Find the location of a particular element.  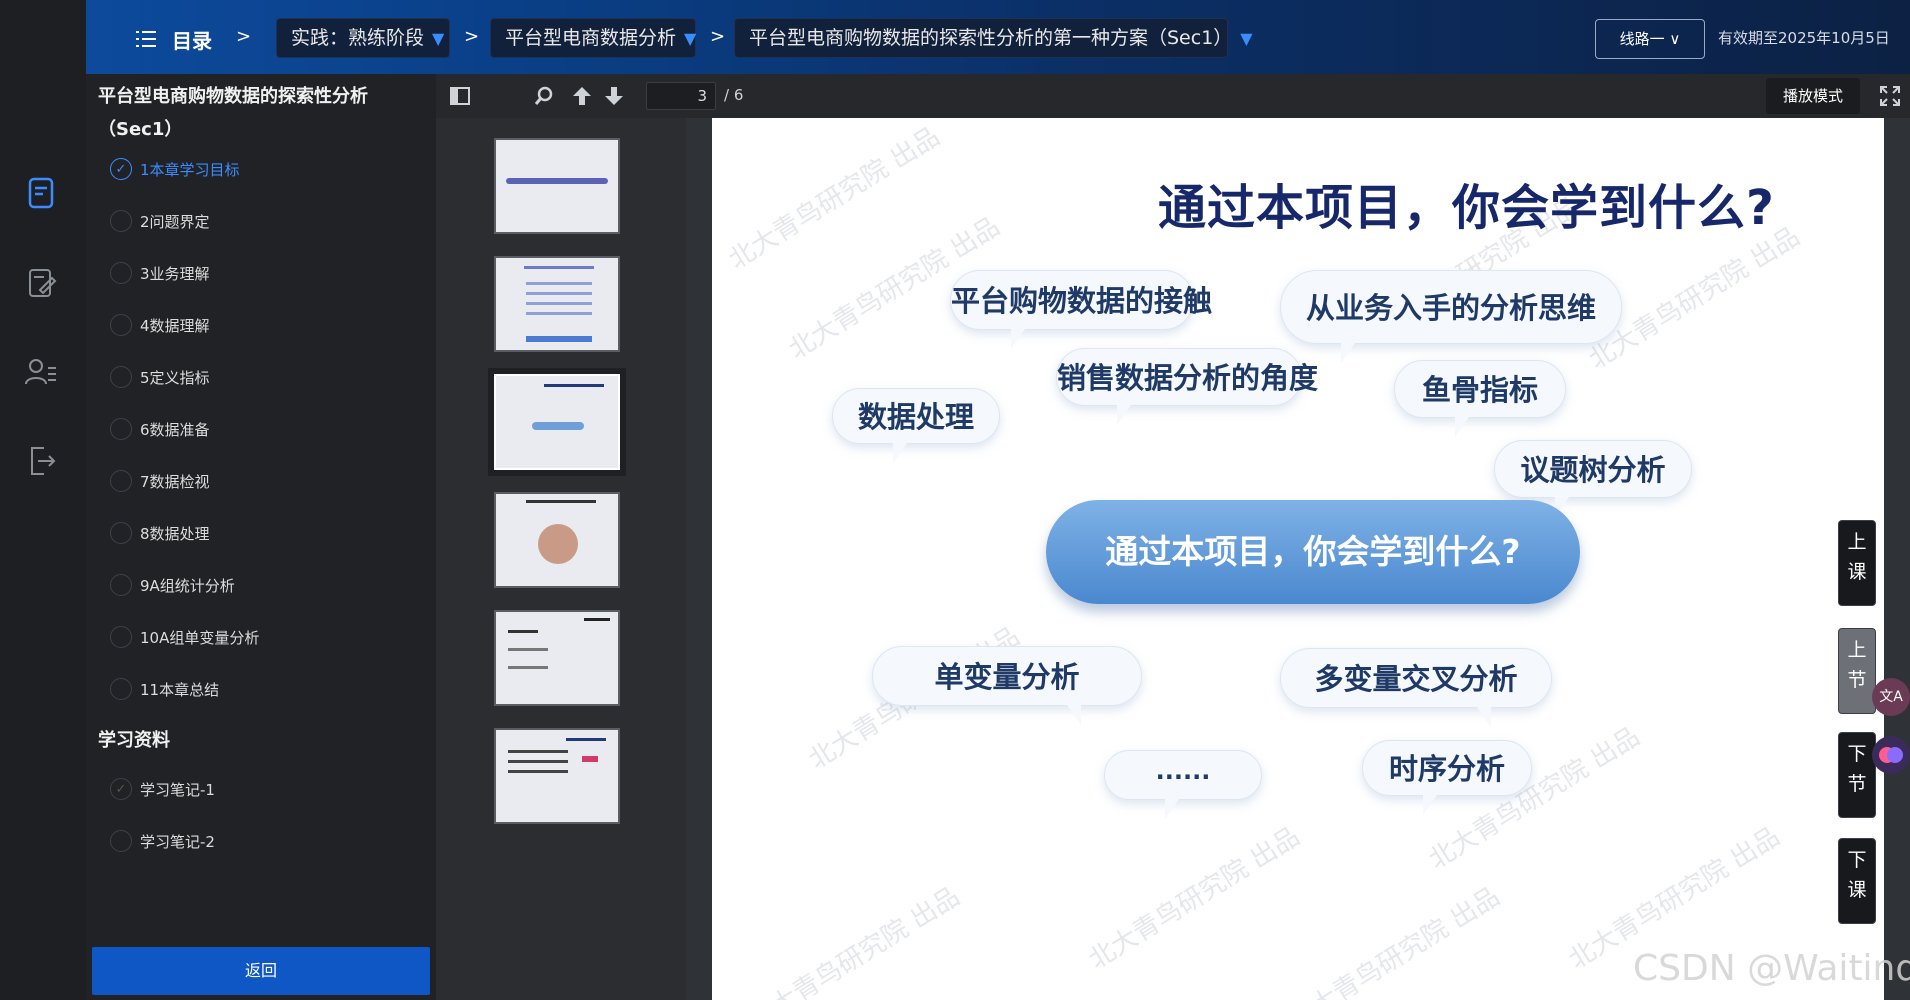

breadcrumb-course-label: 平台型电商数据分析 is located at coordinates (591, 38).